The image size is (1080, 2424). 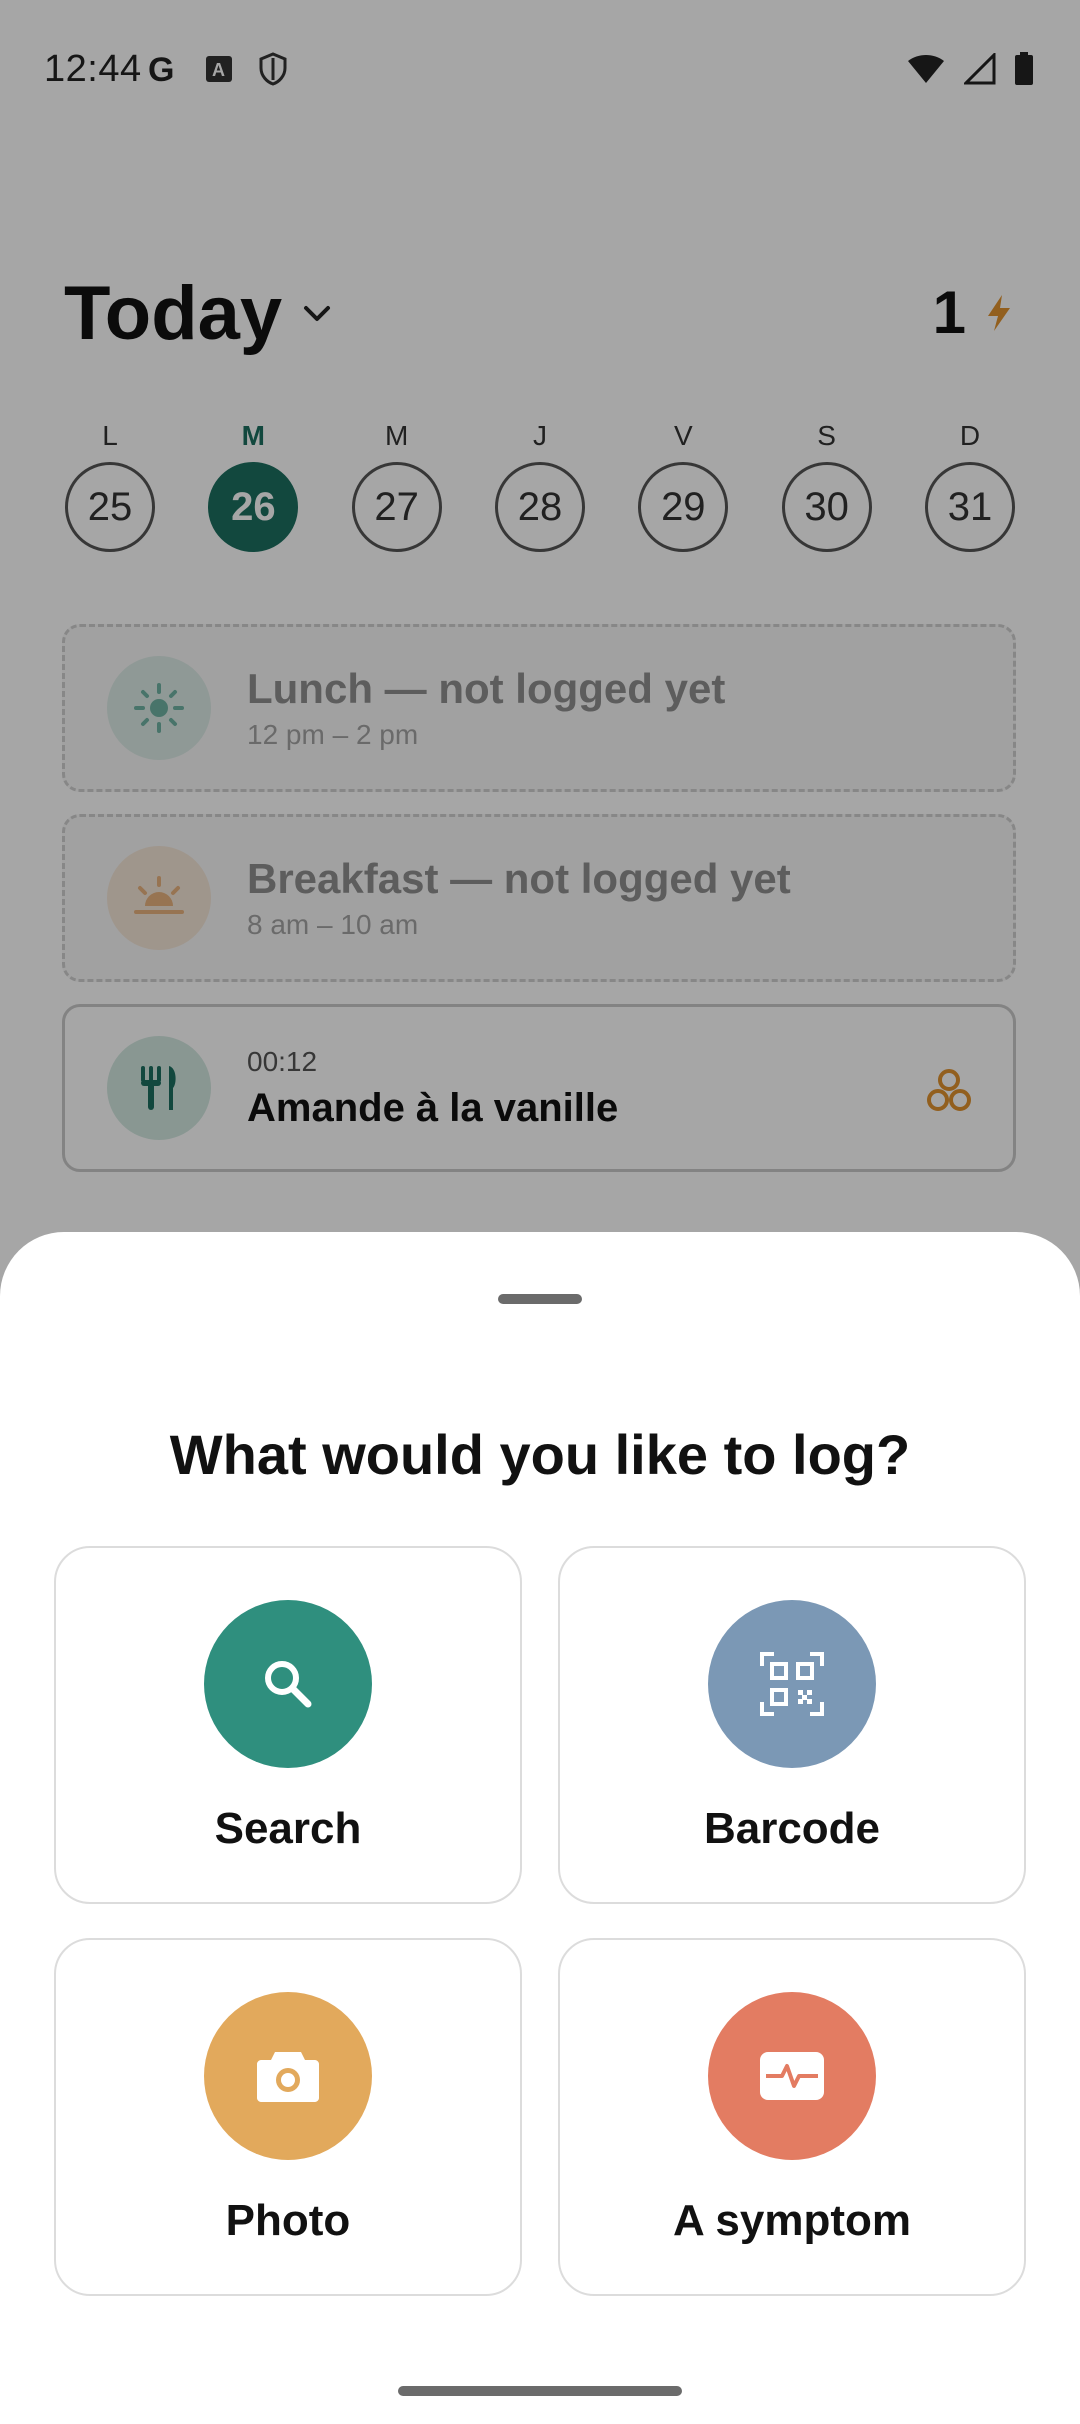 What do you see at coordinates (540, 1454) in the screenshot?
I see `sheet-title: What would you like to log?` at bounding box center [540, 1454].